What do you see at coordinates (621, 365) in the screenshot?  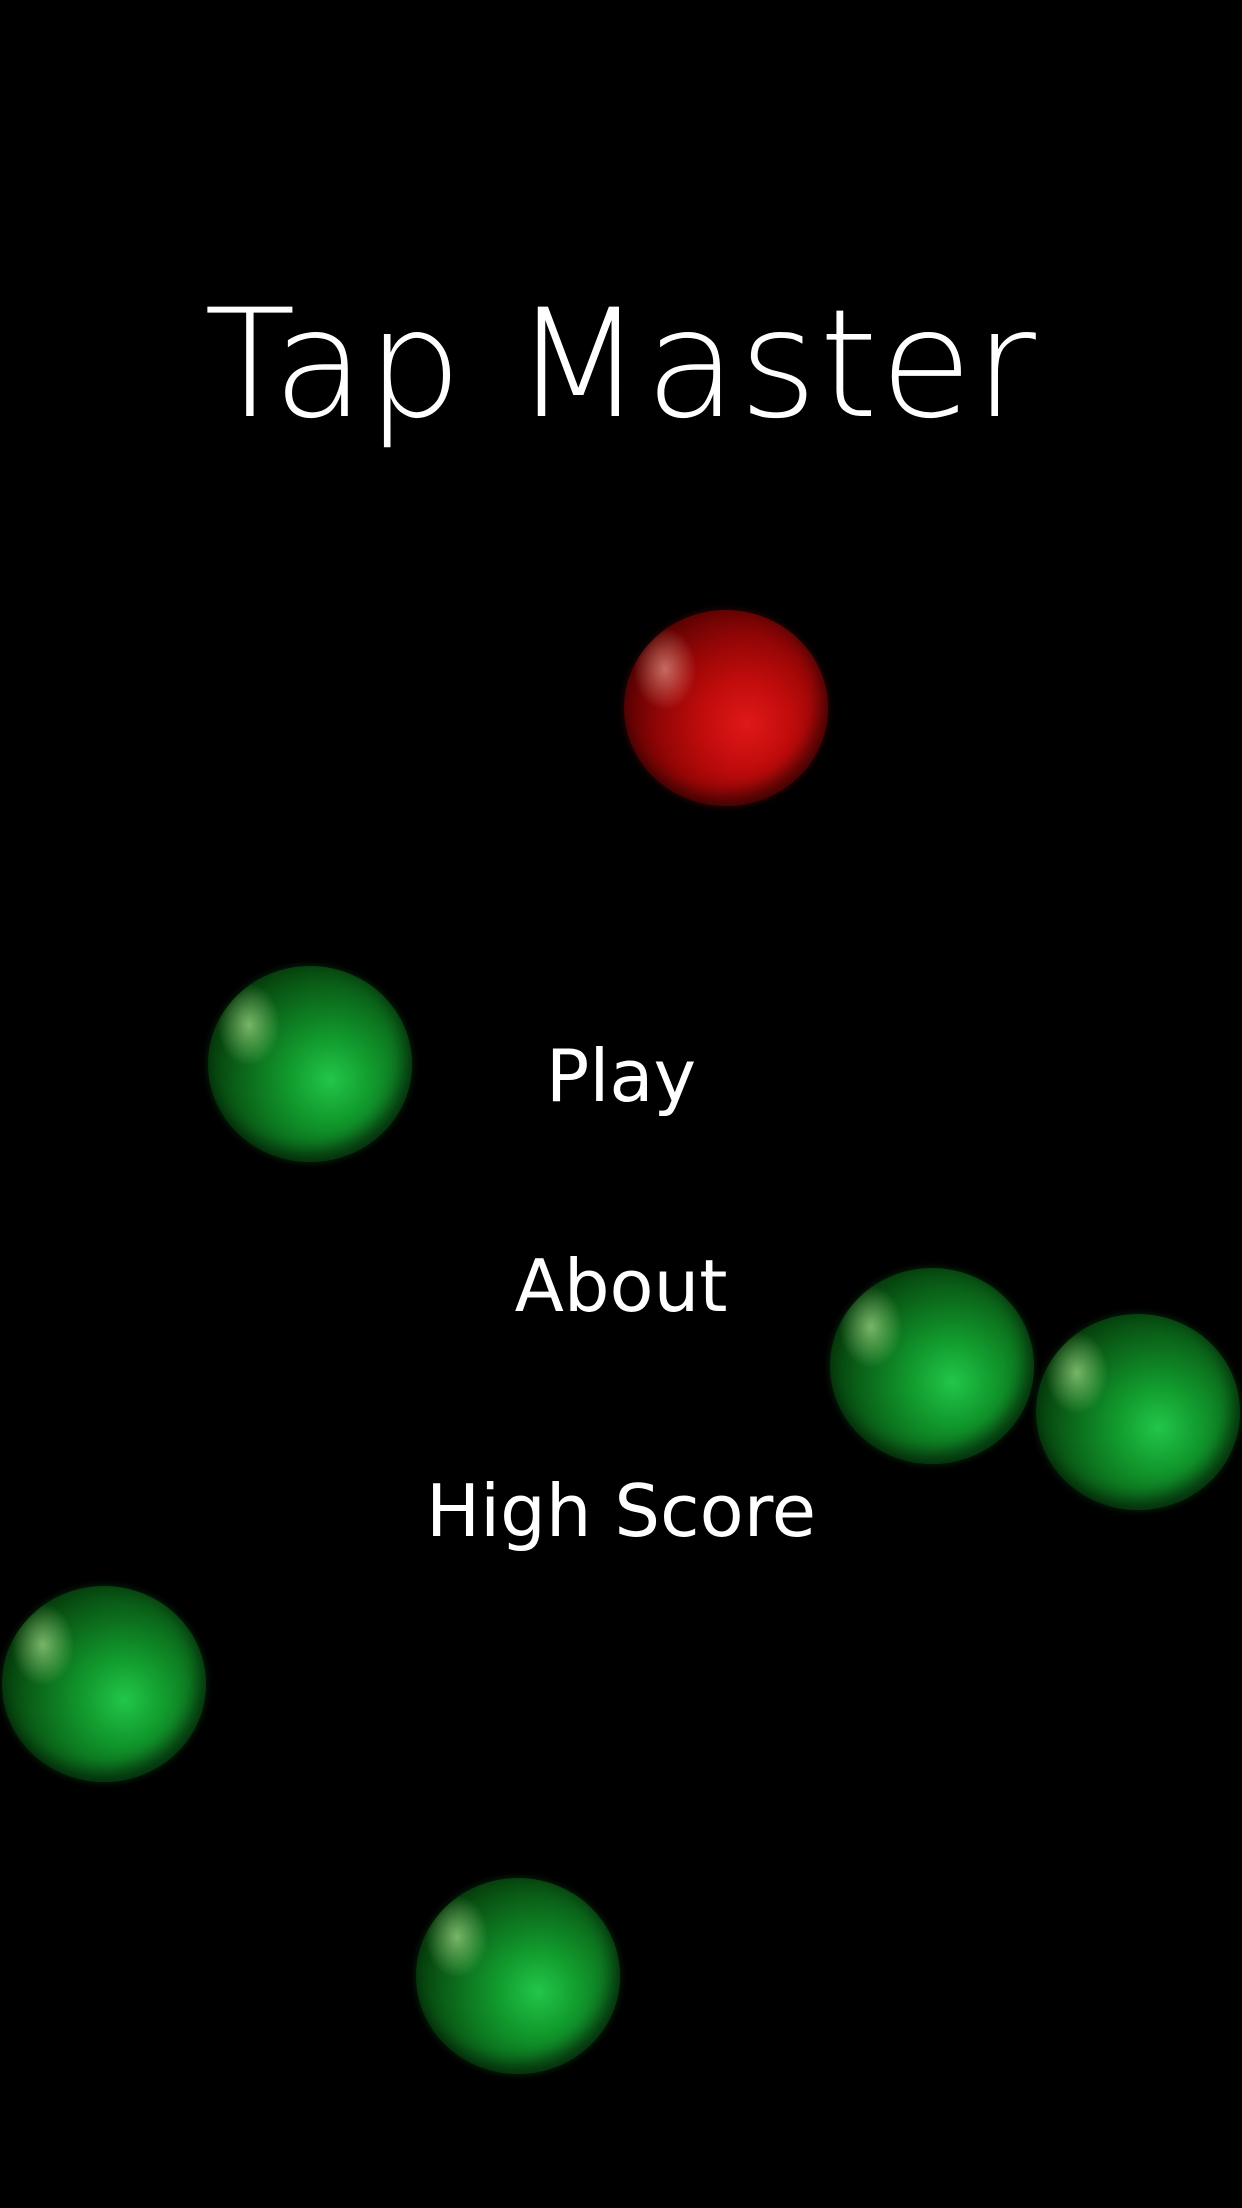 I see `game-title: Tap Master` at bounding box center [621, 365].